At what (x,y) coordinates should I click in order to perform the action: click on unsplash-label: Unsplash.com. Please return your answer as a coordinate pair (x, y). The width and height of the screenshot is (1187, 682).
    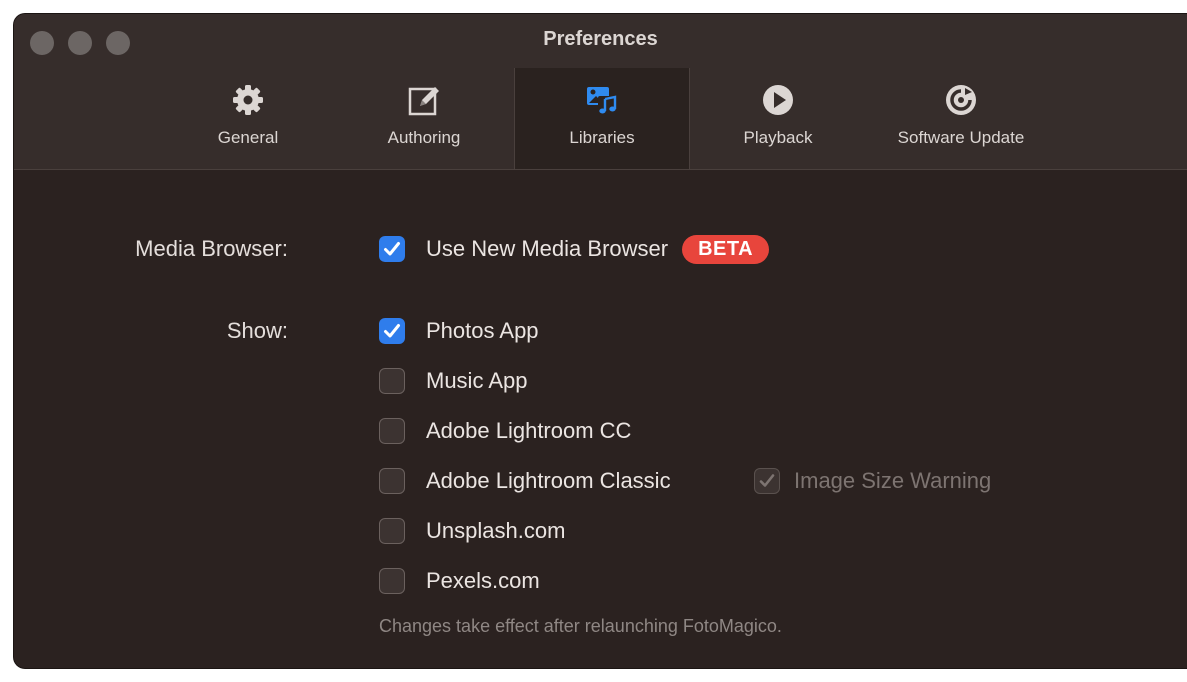
    Looking at the image, I should click on (496, 530).